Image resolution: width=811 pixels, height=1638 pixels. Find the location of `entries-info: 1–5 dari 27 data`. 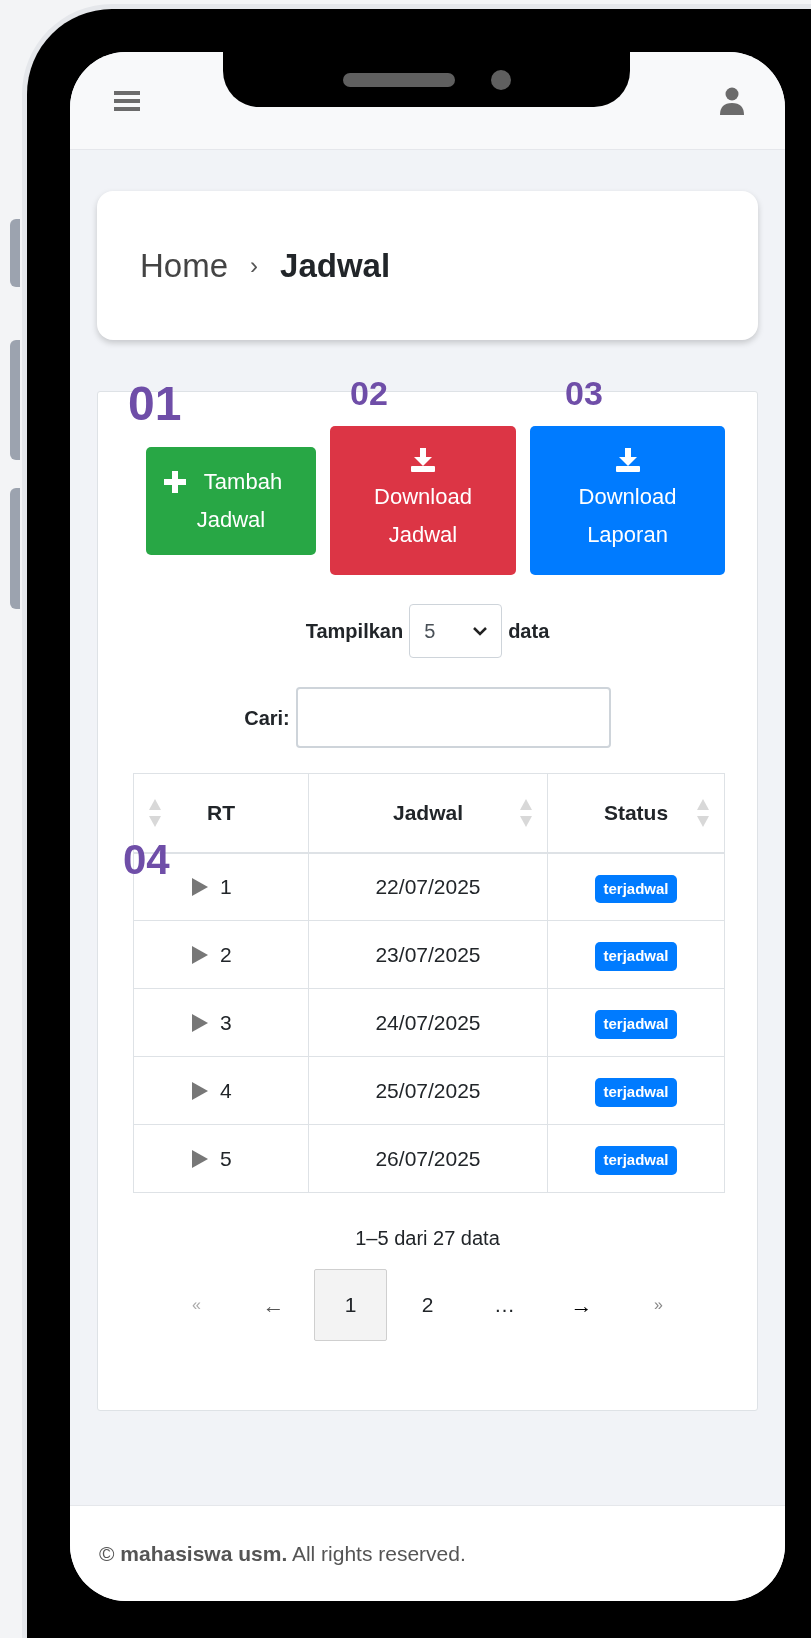

entries-info: 1–5 dari 27 data is located at coordinates (427, 1238).